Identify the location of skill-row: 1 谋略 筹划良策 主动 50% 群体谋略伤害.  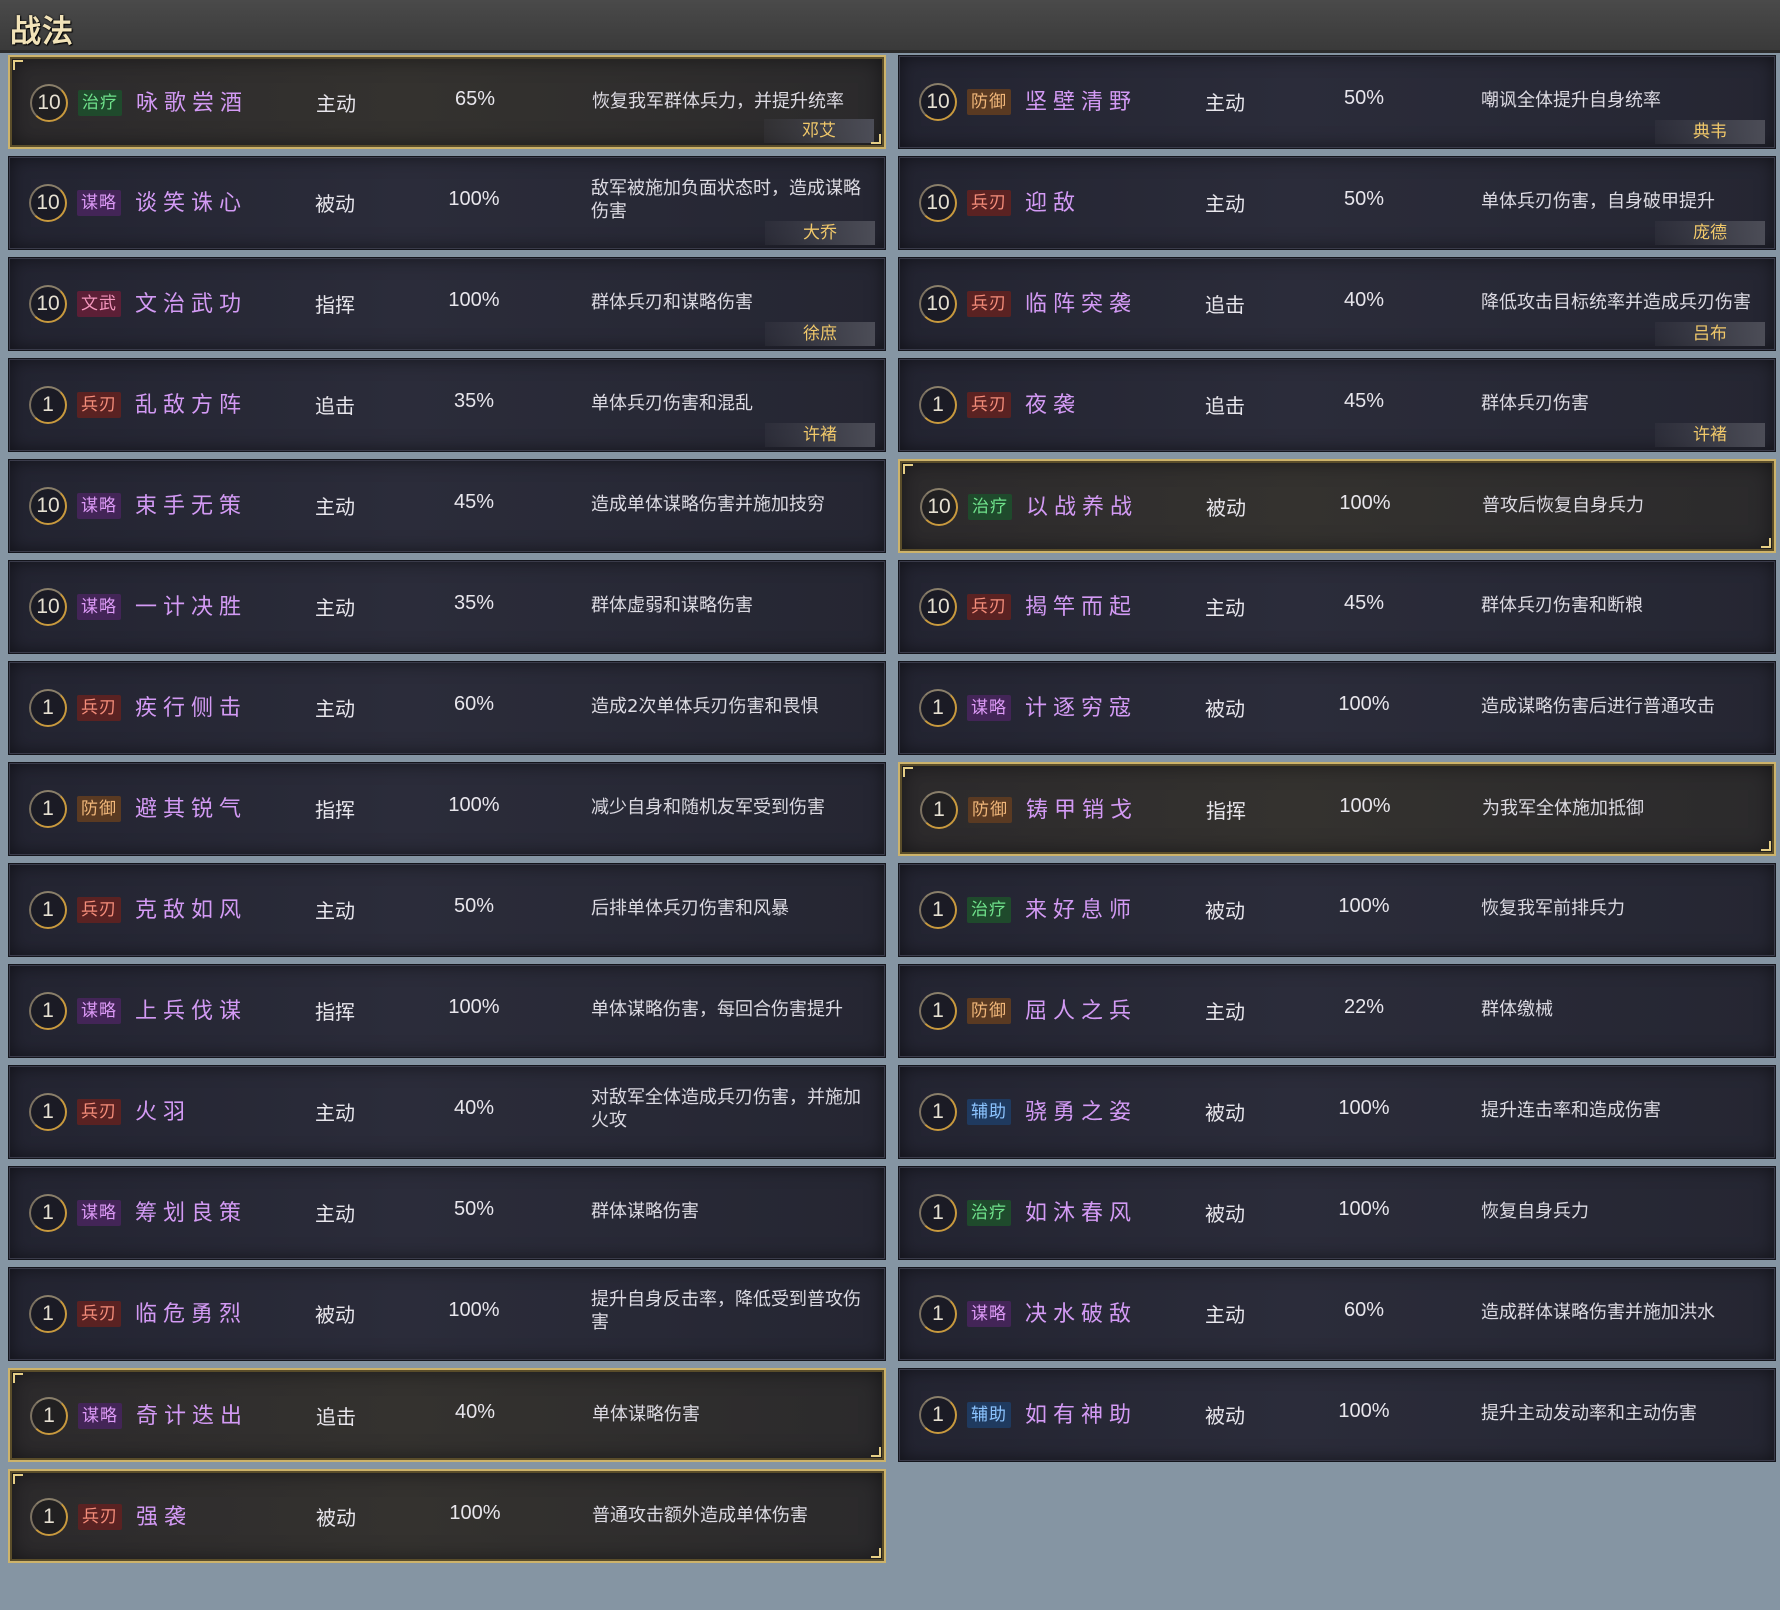
(447, 1213).